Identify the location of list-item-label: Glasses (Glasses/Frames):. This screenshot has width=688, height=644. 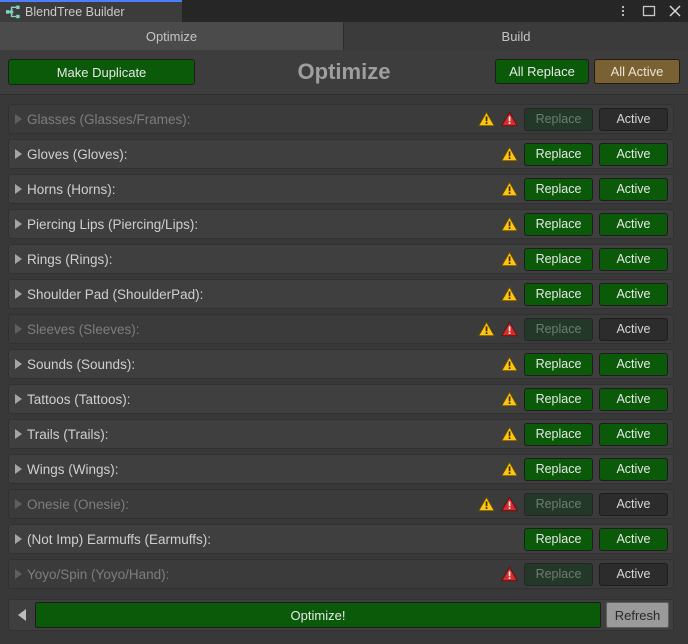
(109, 119).